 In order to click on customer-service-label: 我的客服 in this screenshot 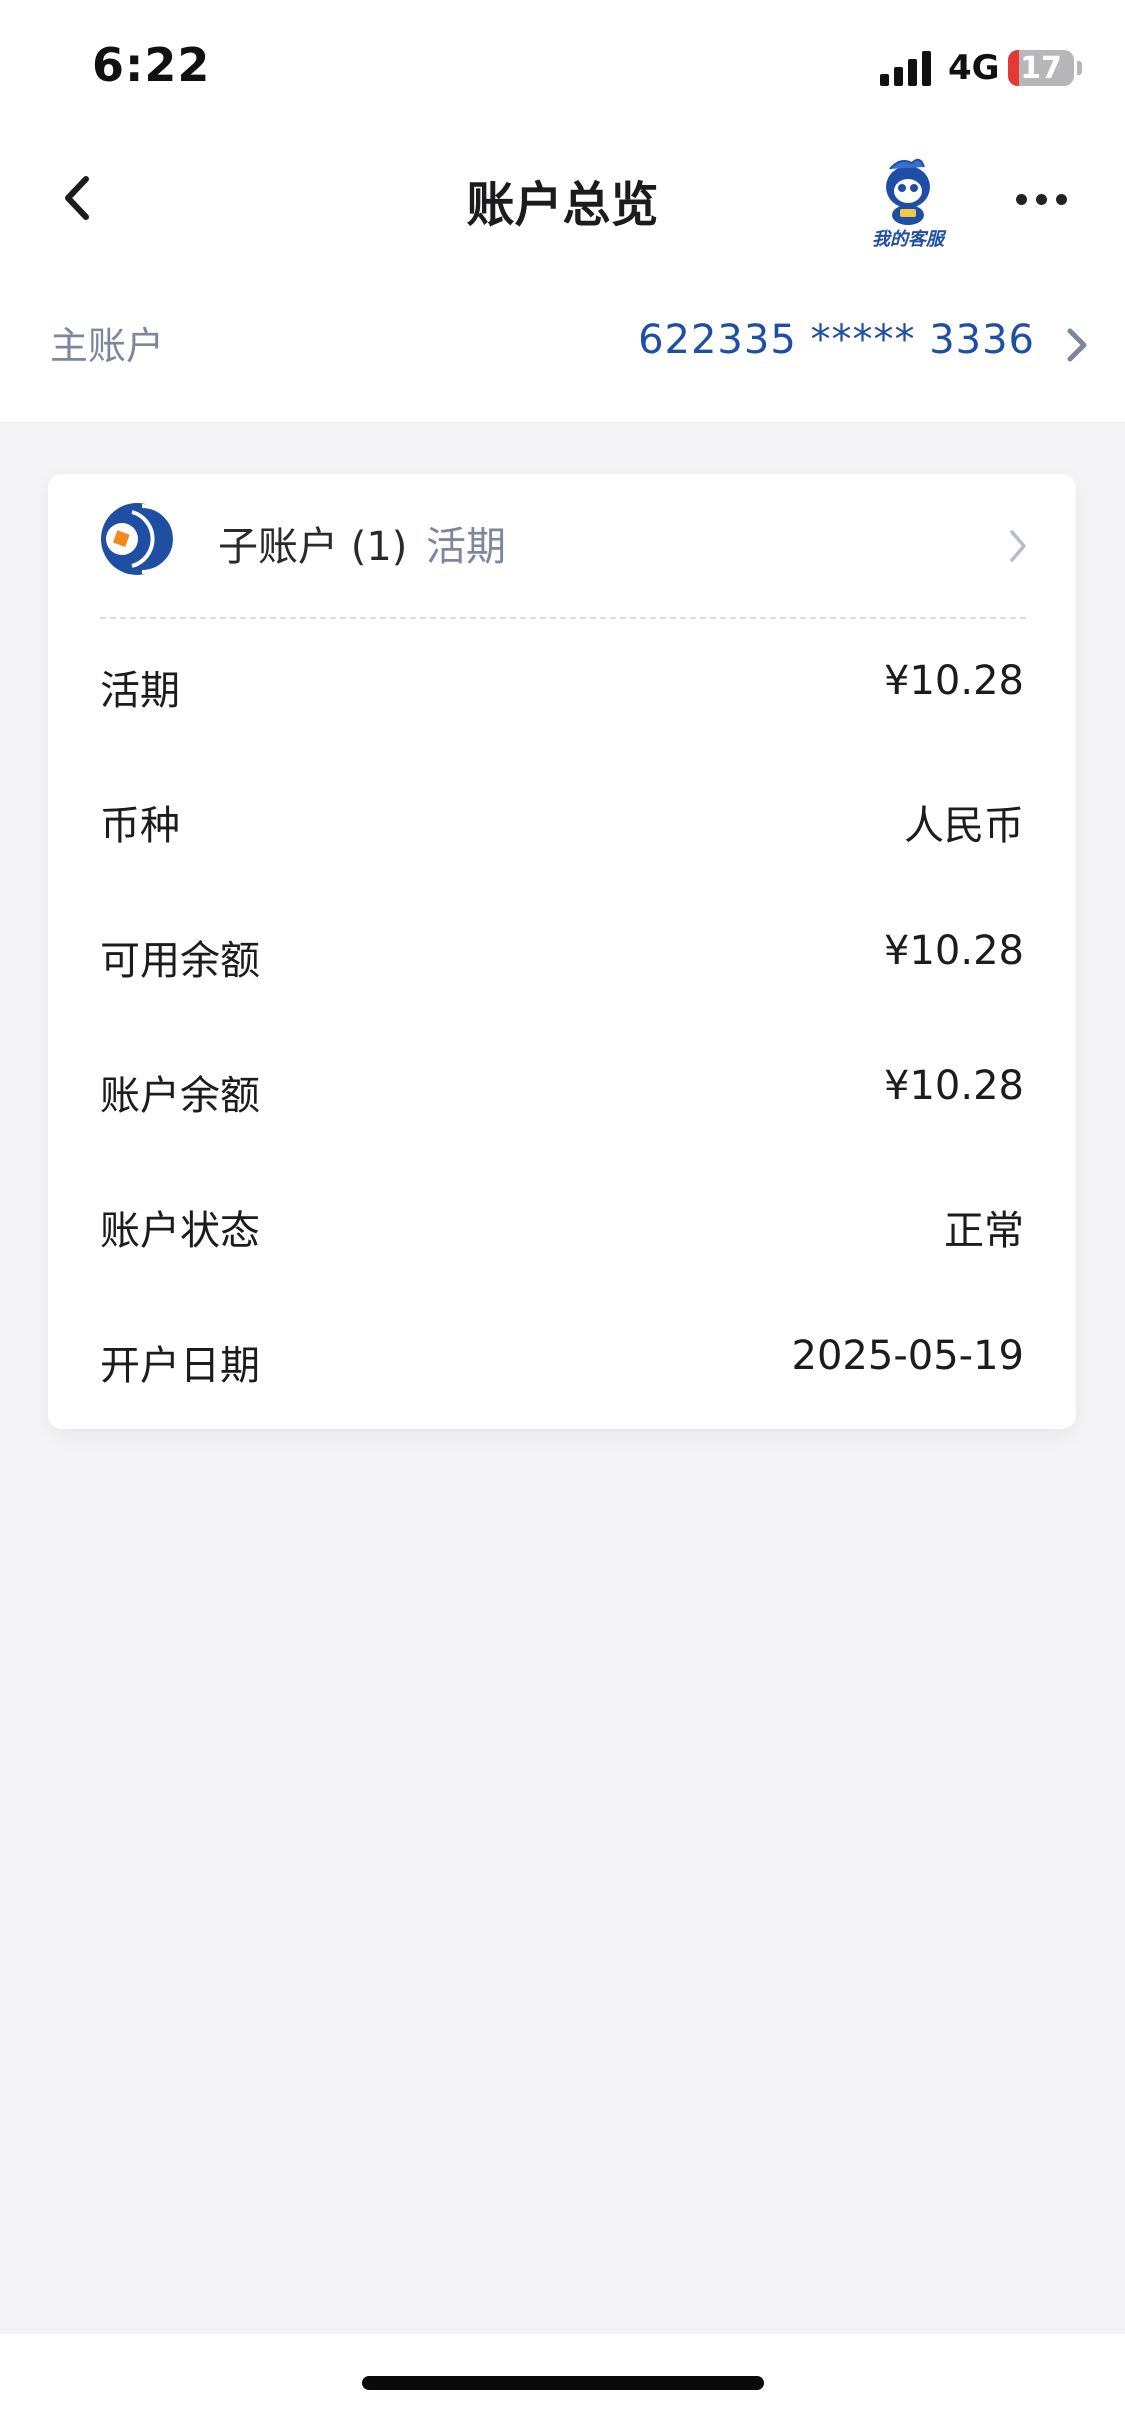, I will do `click(908, 239)`.